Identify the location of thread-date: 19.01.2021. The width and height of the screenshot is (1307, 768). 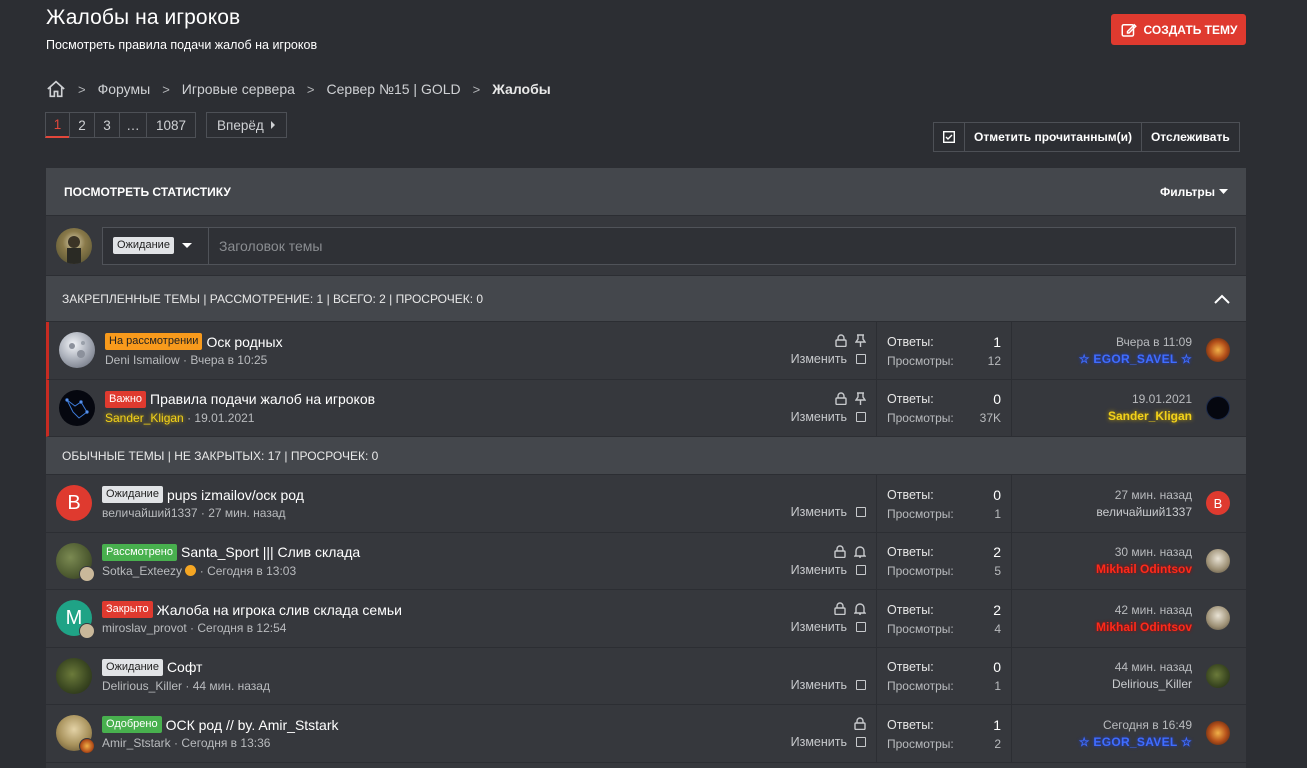
(224, 418).